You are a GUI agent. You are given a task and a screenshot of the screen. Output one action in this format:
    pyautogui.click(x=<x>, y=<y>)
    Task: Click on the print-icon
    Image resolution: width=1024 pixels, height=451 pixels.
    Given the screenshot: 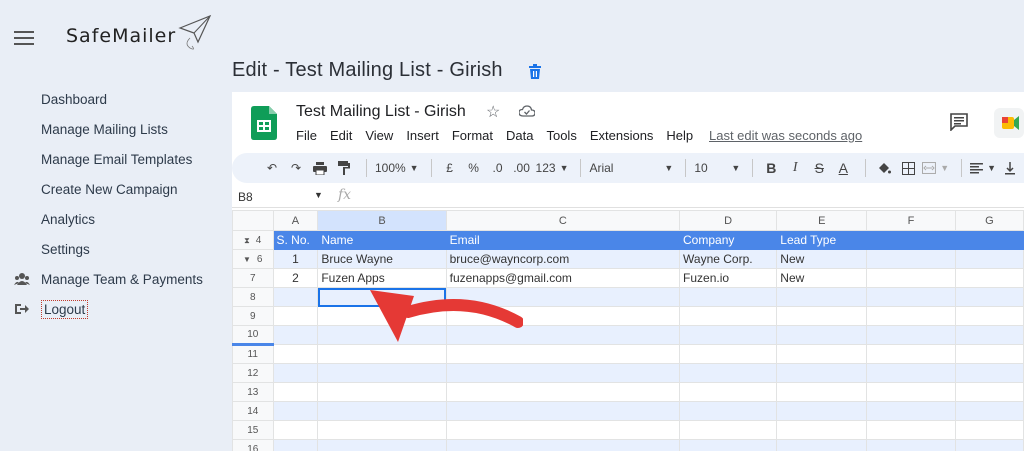 What is the action you would take?
    pyautogui.click(x=320, y=168)
    